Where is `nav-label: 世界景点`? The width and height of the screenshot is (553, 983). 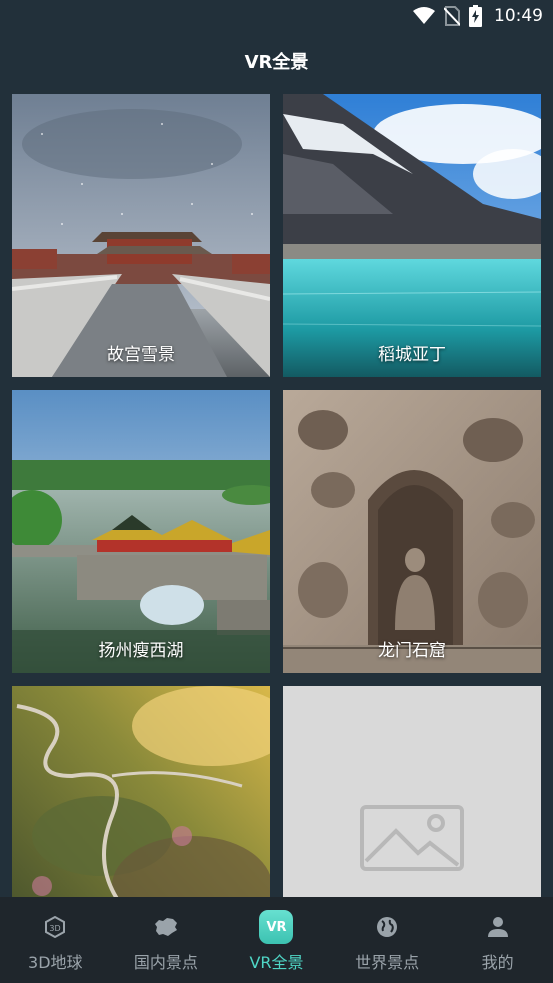
nav-label: 世界景点 is located at coordinates (387, 962).